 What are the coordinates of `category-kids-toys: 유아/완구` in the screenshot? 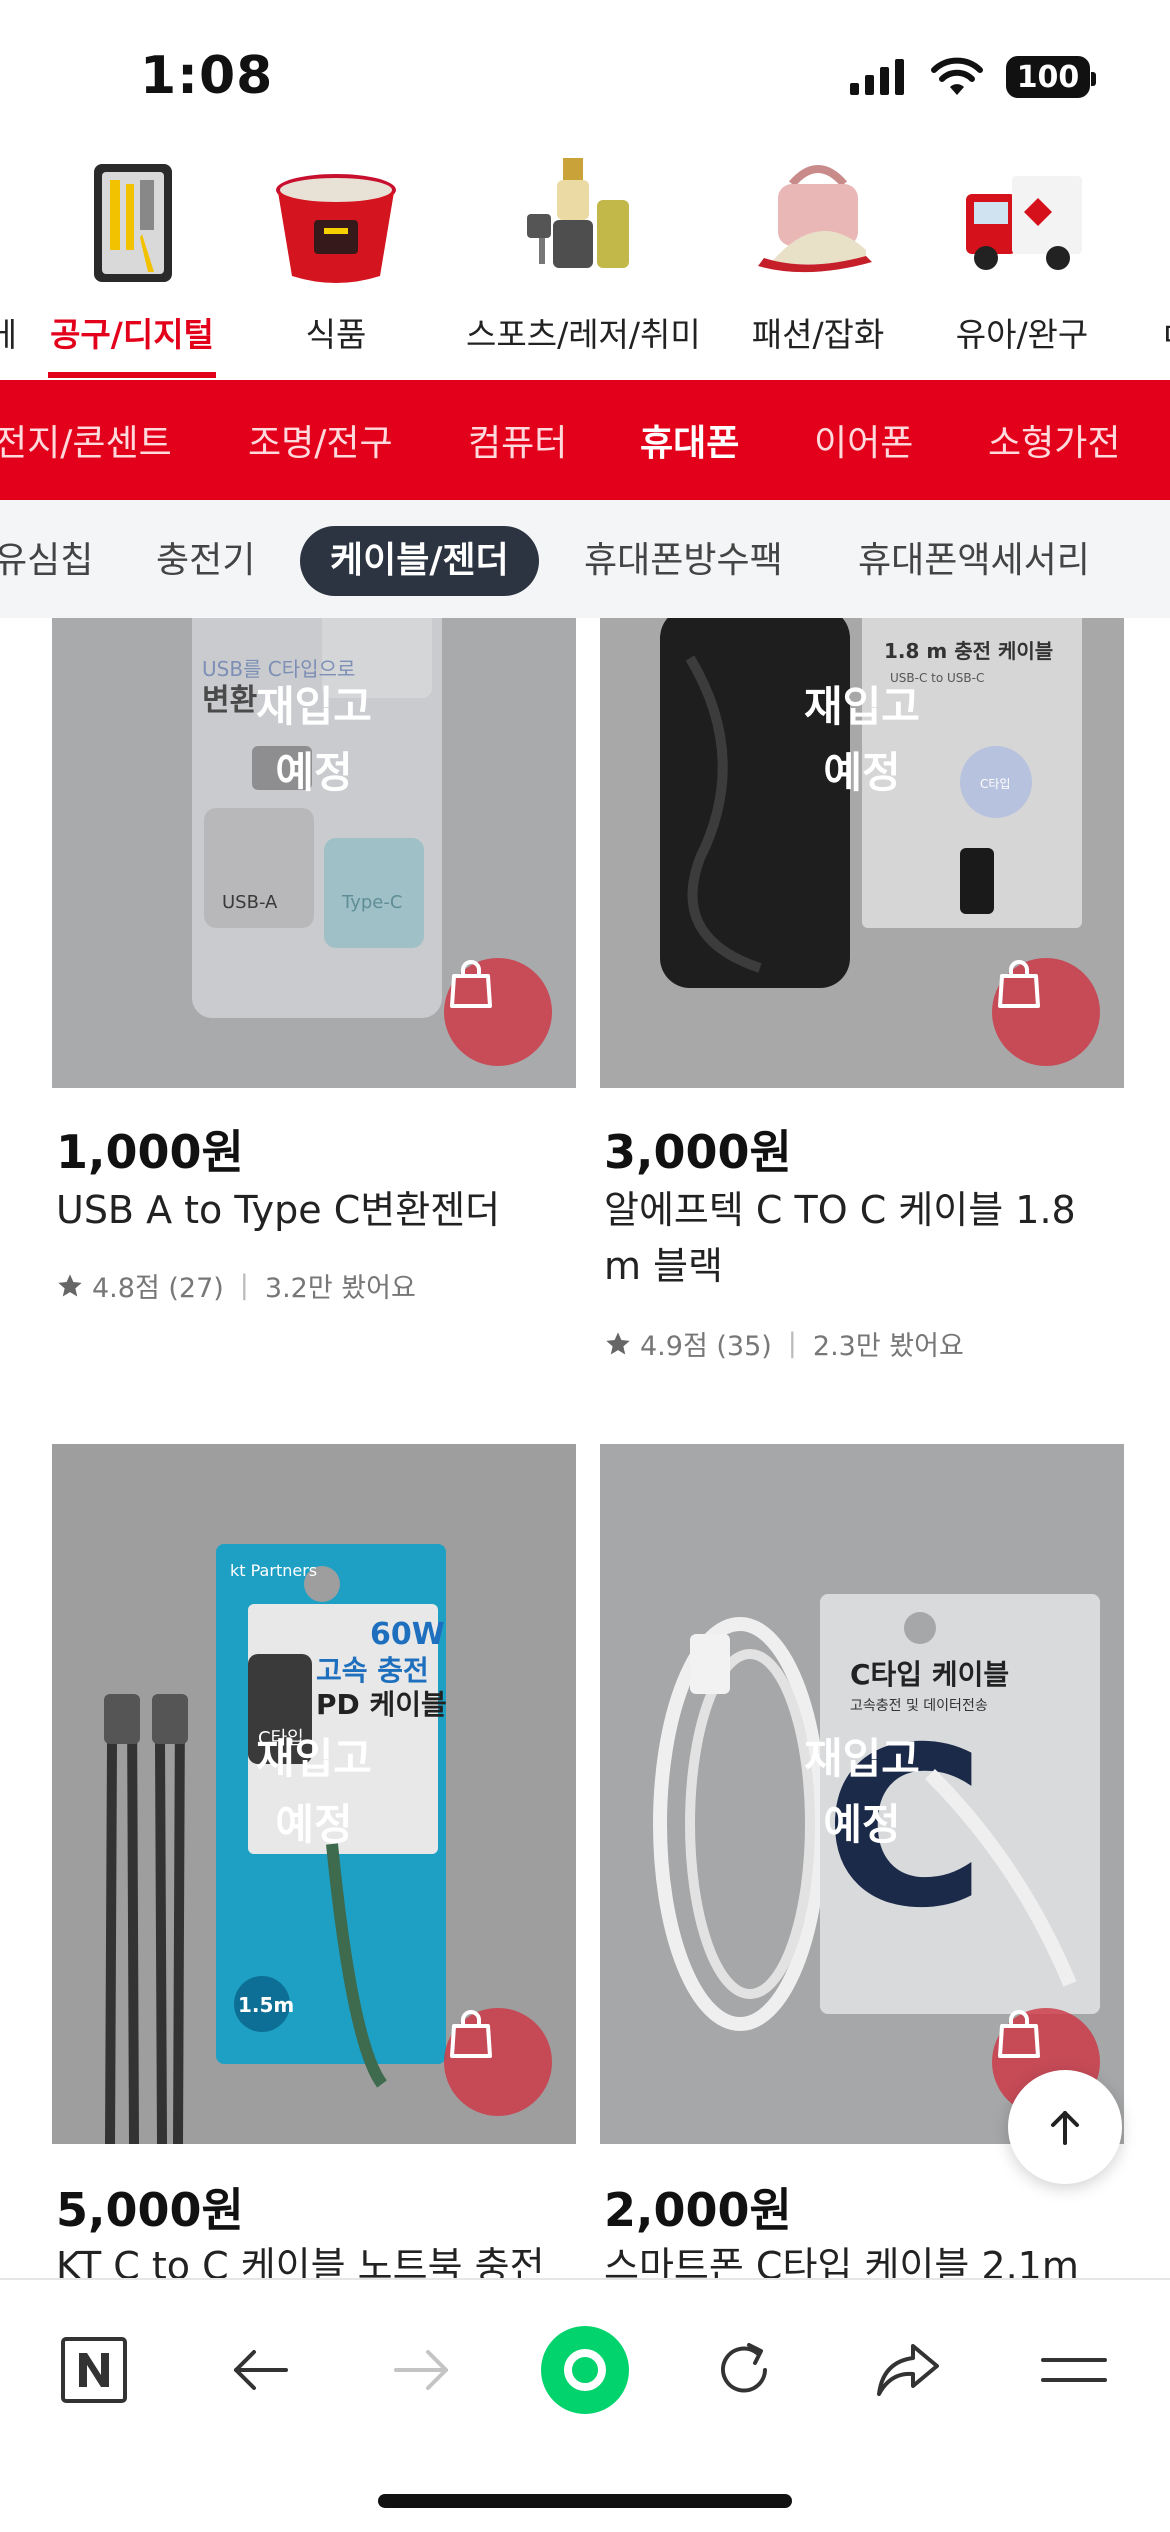 It's located at (1022, 265).